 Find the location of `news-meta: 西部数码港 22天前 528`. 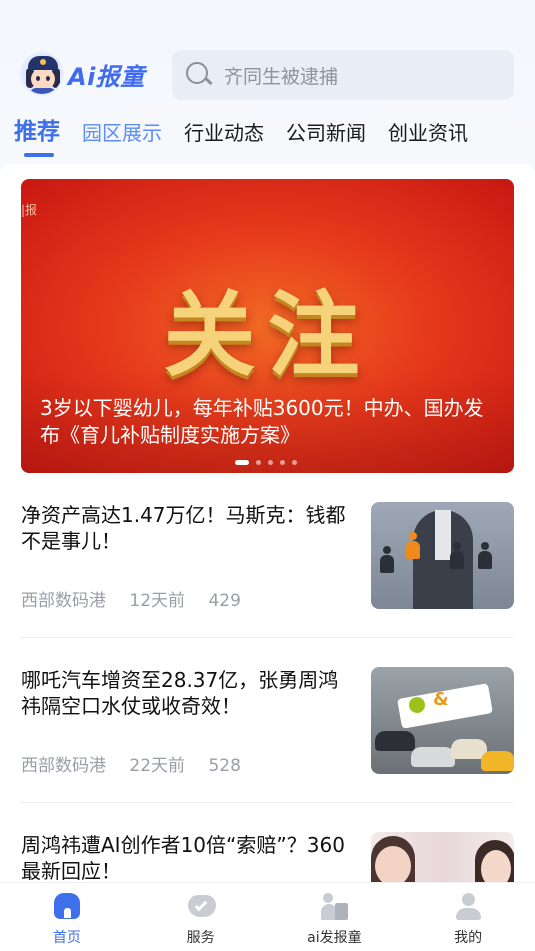

news-meta: 西部数码港 22天前 528 is located at coordinates (140, 763).